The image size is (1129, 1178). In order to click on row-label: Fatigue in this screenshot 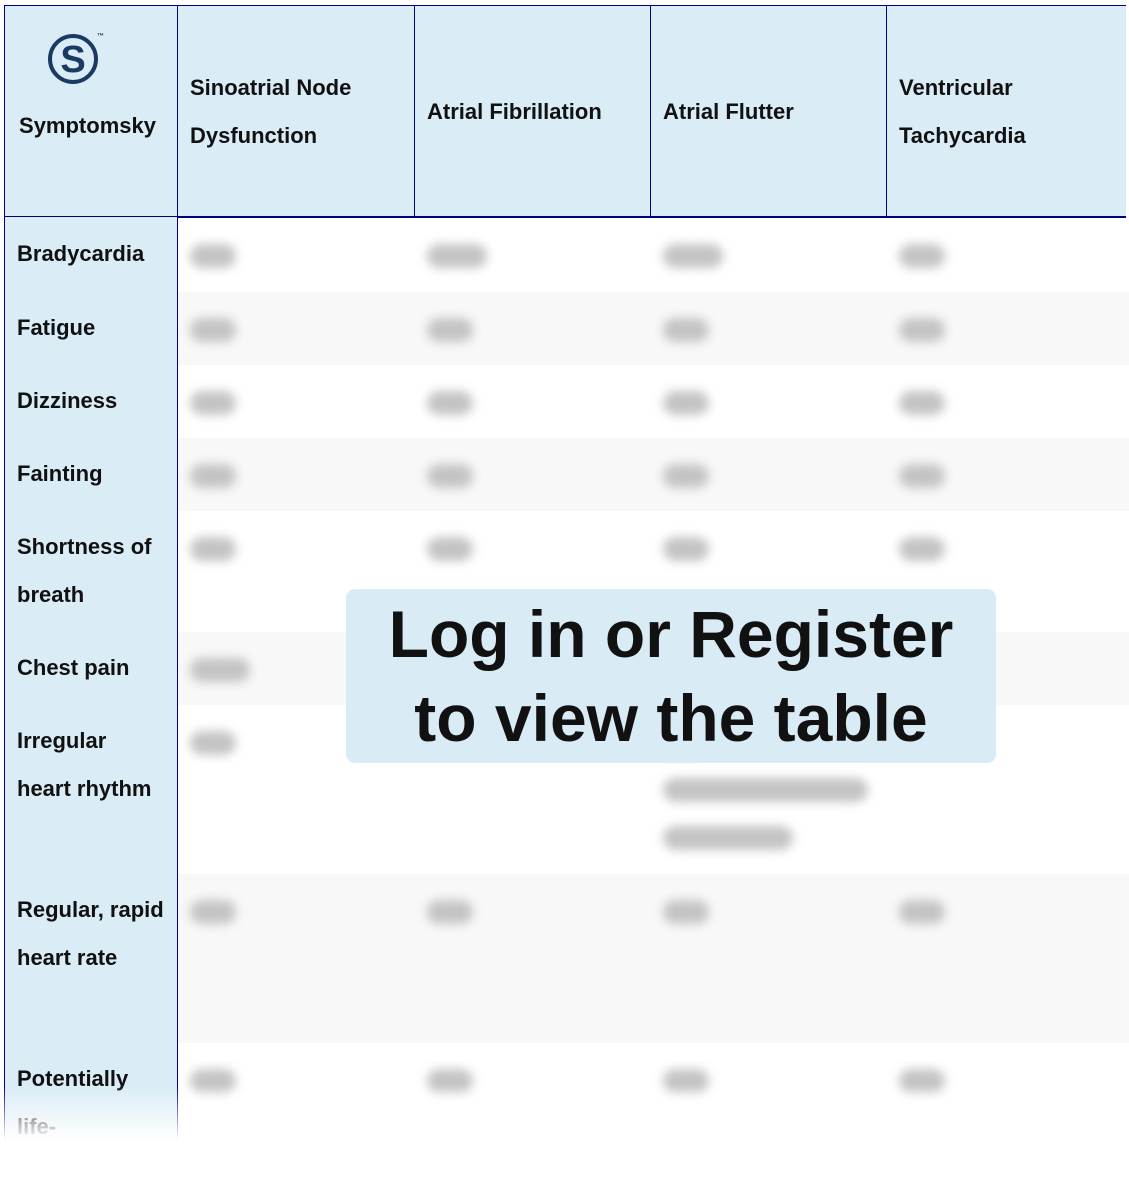, I will do `click(91, 328)`.